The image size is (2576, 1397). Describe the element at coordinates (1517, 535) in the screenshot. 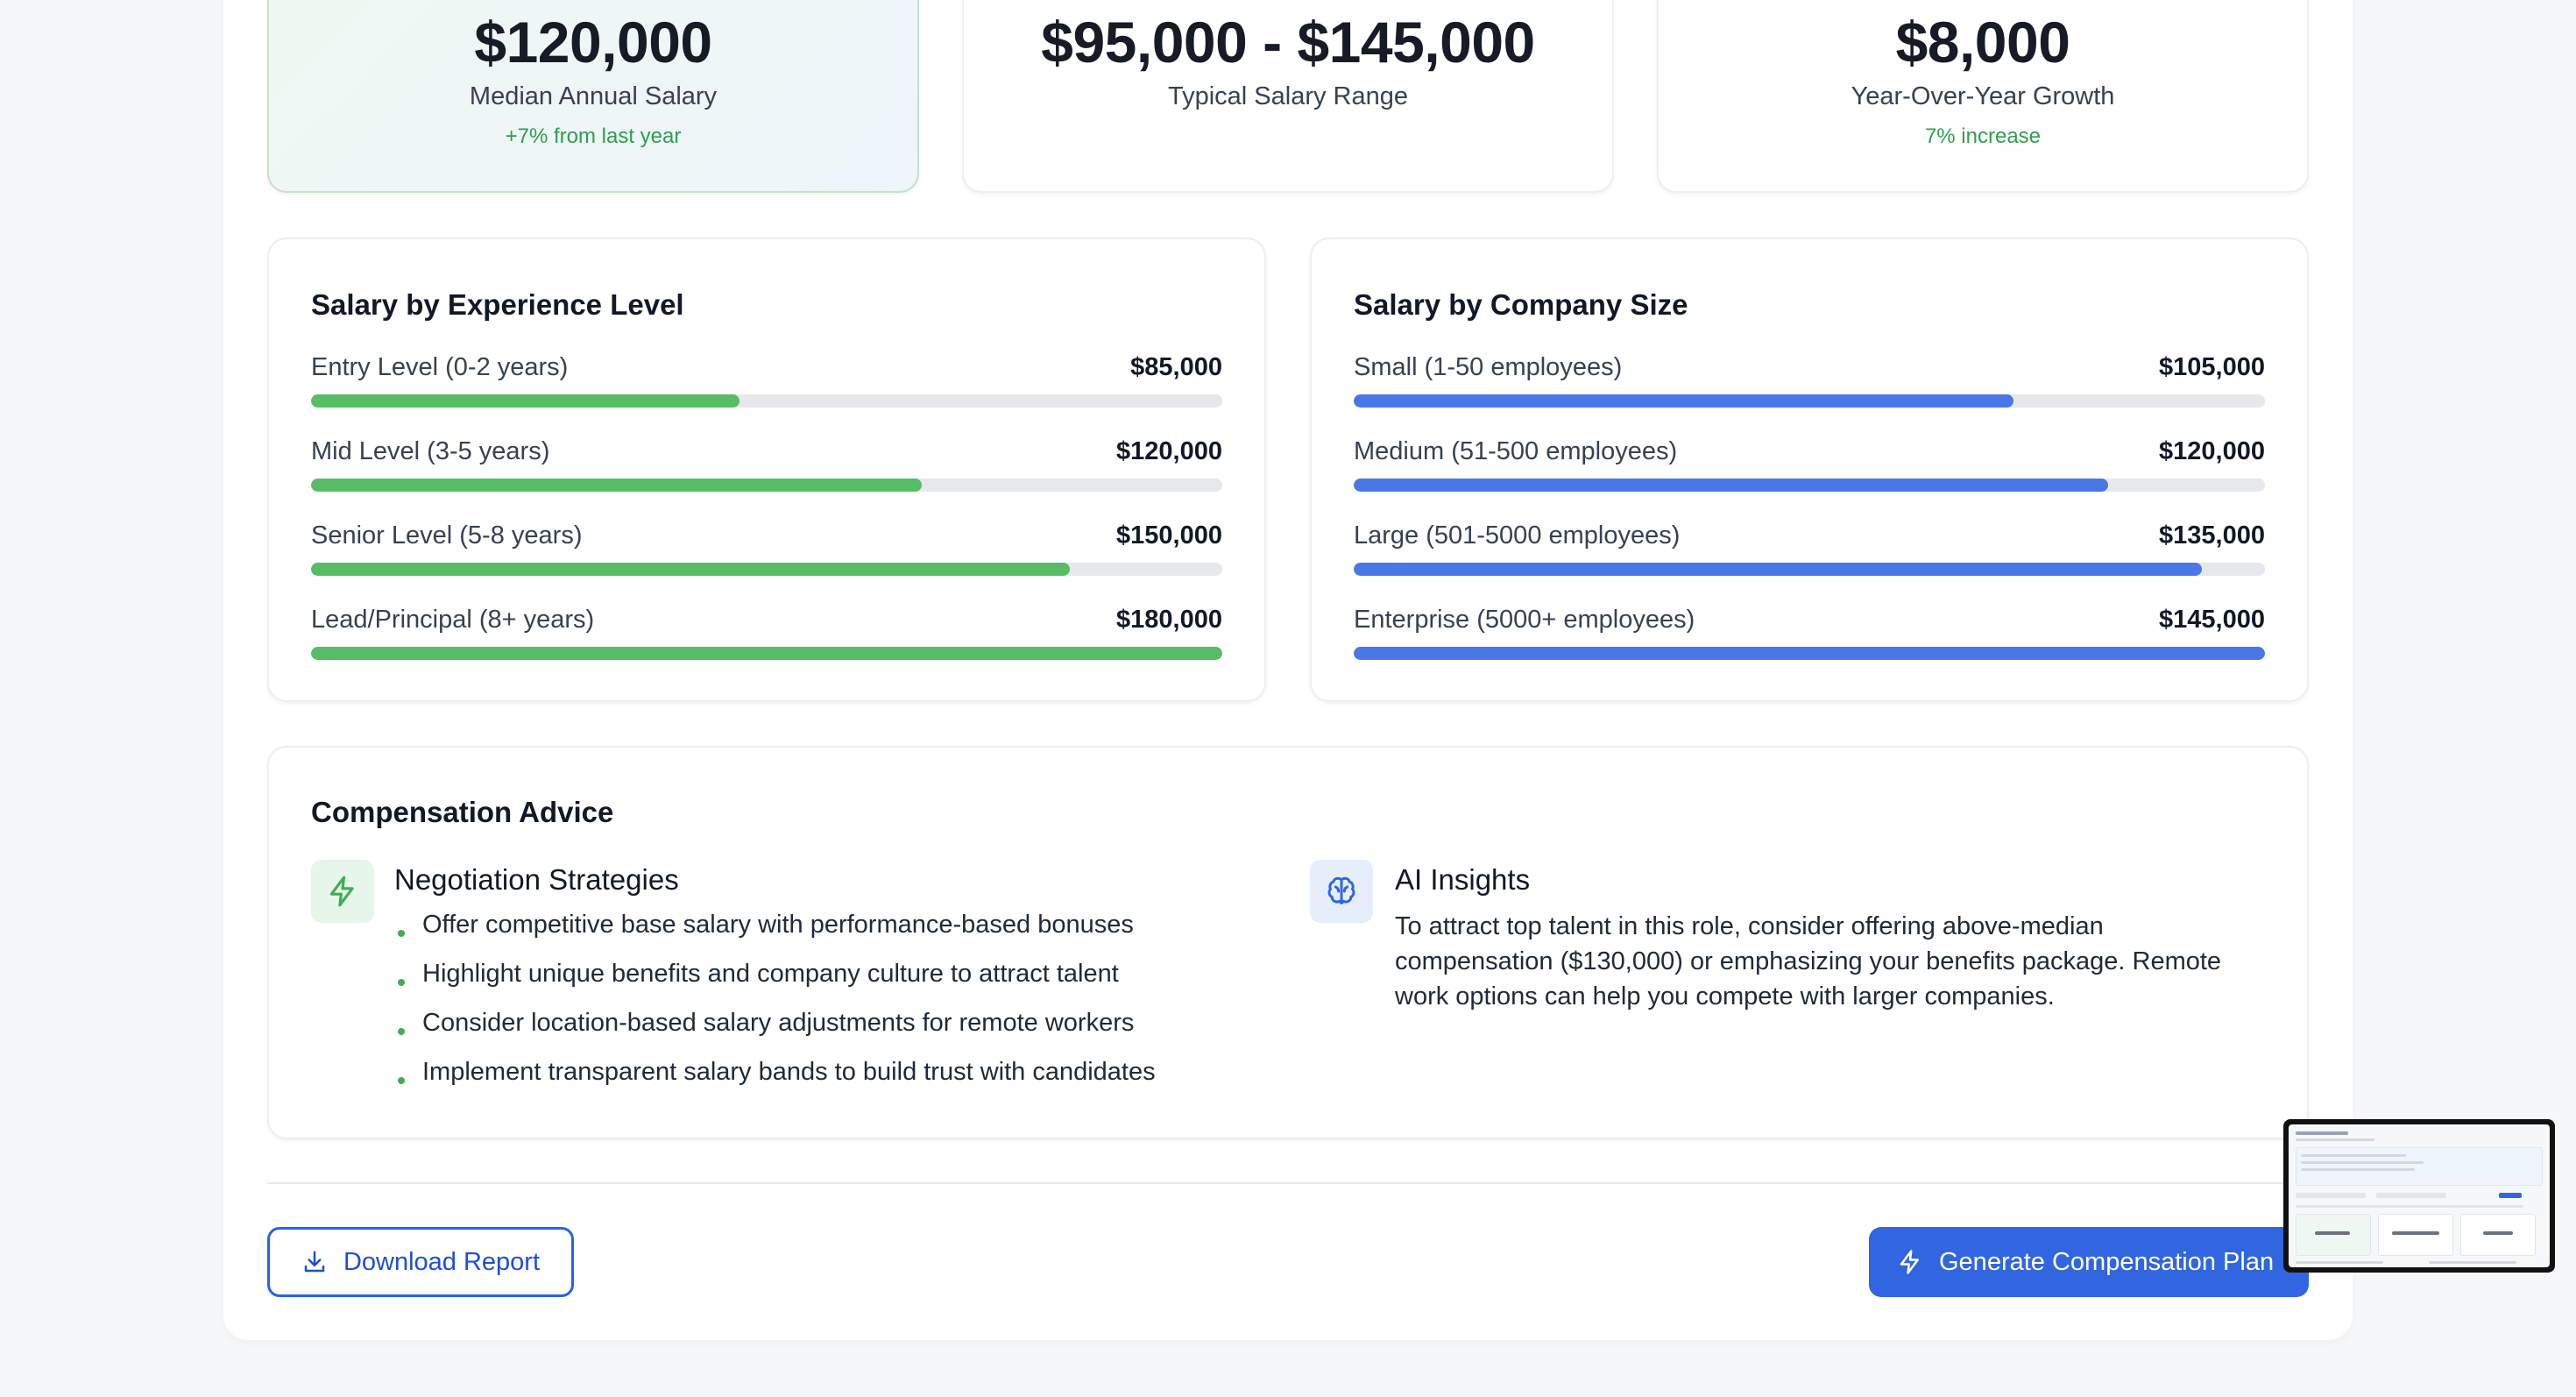

I see `bar-label: Large (501-5000 employees)` at that location.